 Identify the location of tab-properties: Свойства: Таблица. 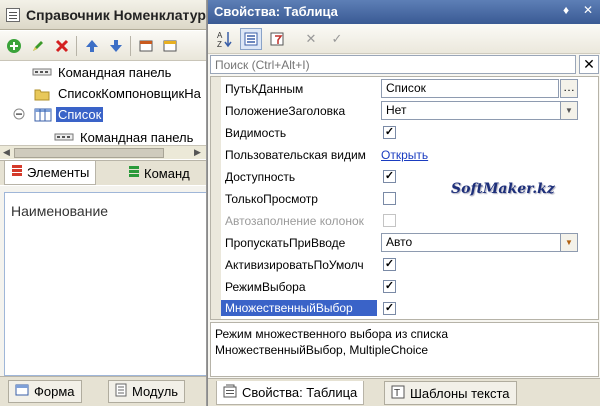
(290, 393).